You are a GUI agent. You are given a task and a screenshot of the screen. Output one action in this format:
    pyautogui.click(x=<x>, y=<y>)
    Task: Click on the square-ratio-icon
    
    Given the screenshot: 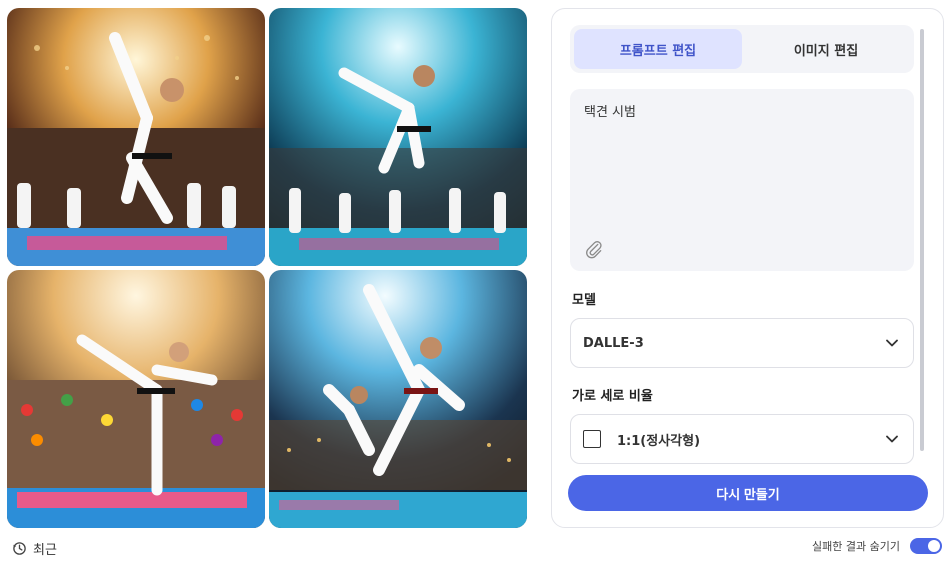 What is the action you would take?
    pyautogui.click(x=592, y=439)
    